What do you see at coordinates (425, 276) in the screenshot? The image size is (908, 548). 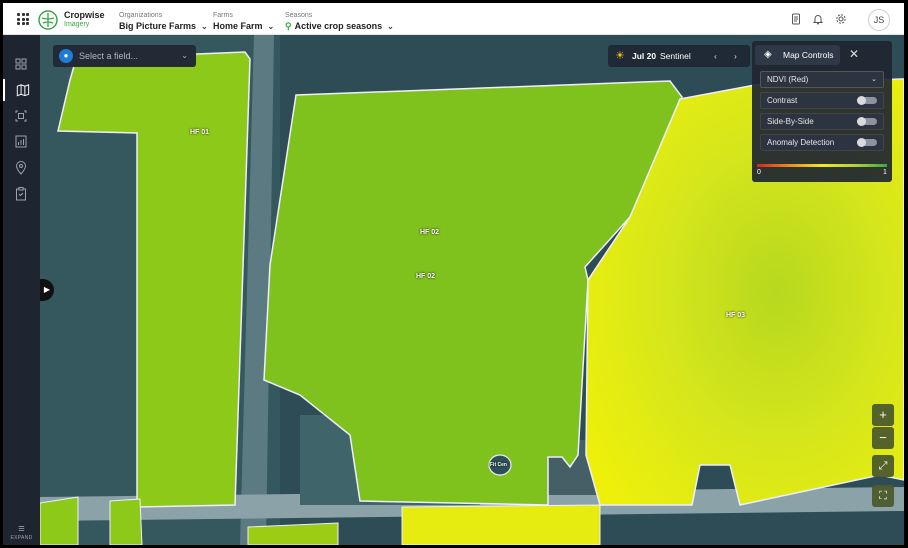 I see `field-label-hf02-alt: HF 02` at bounding box center [425, 276].